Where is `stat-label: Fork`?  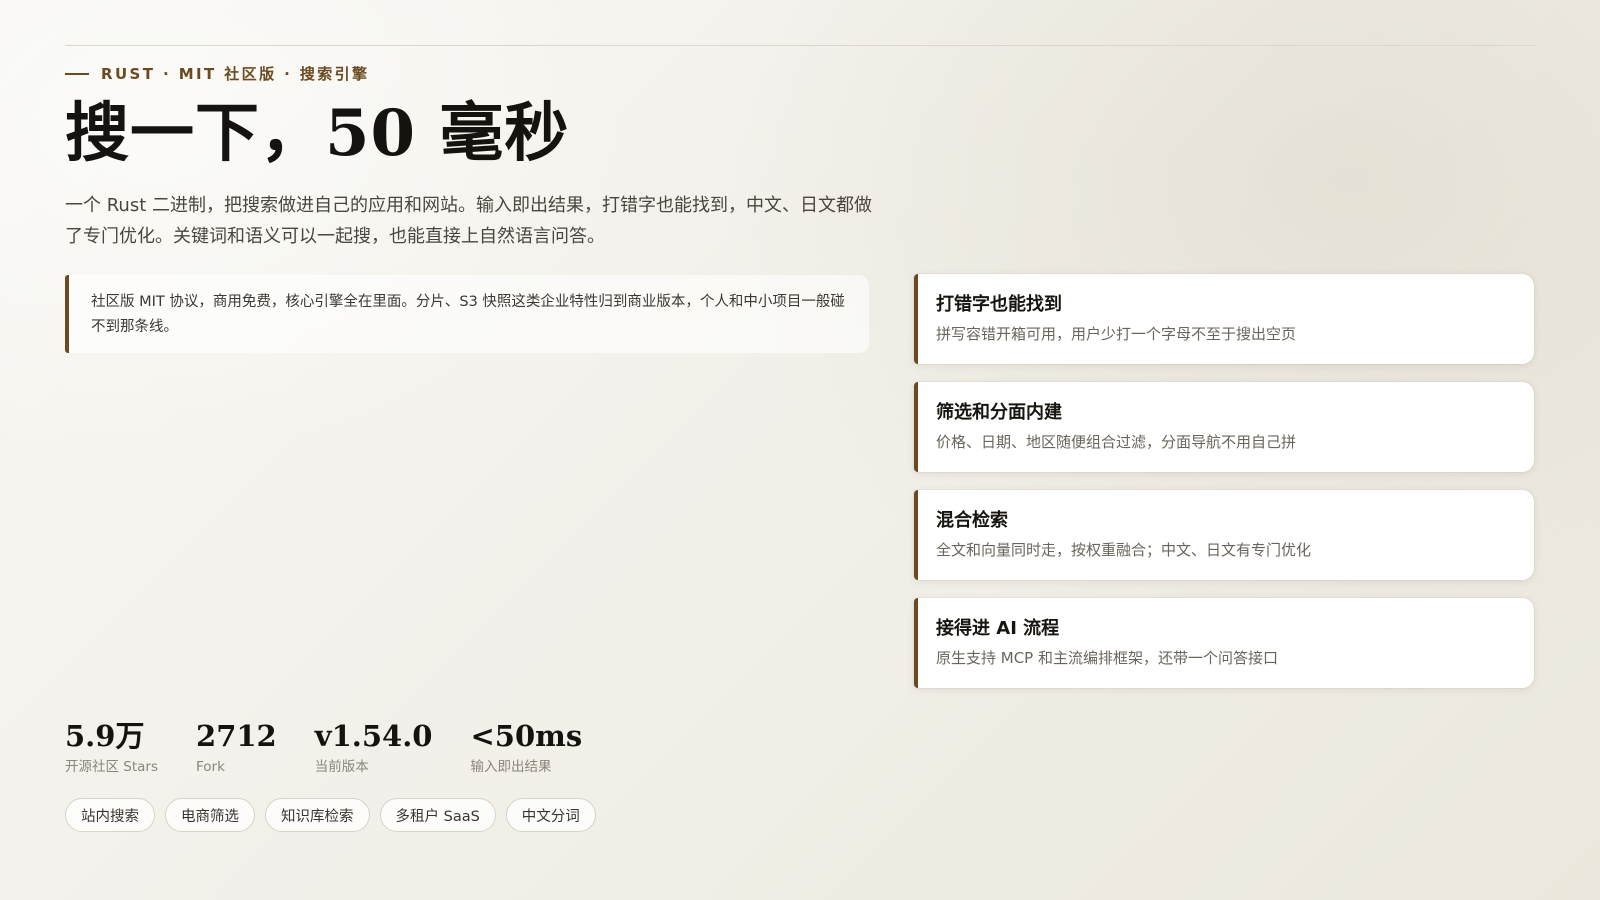 stat-label: Fork is located at coordinates (210, 767).